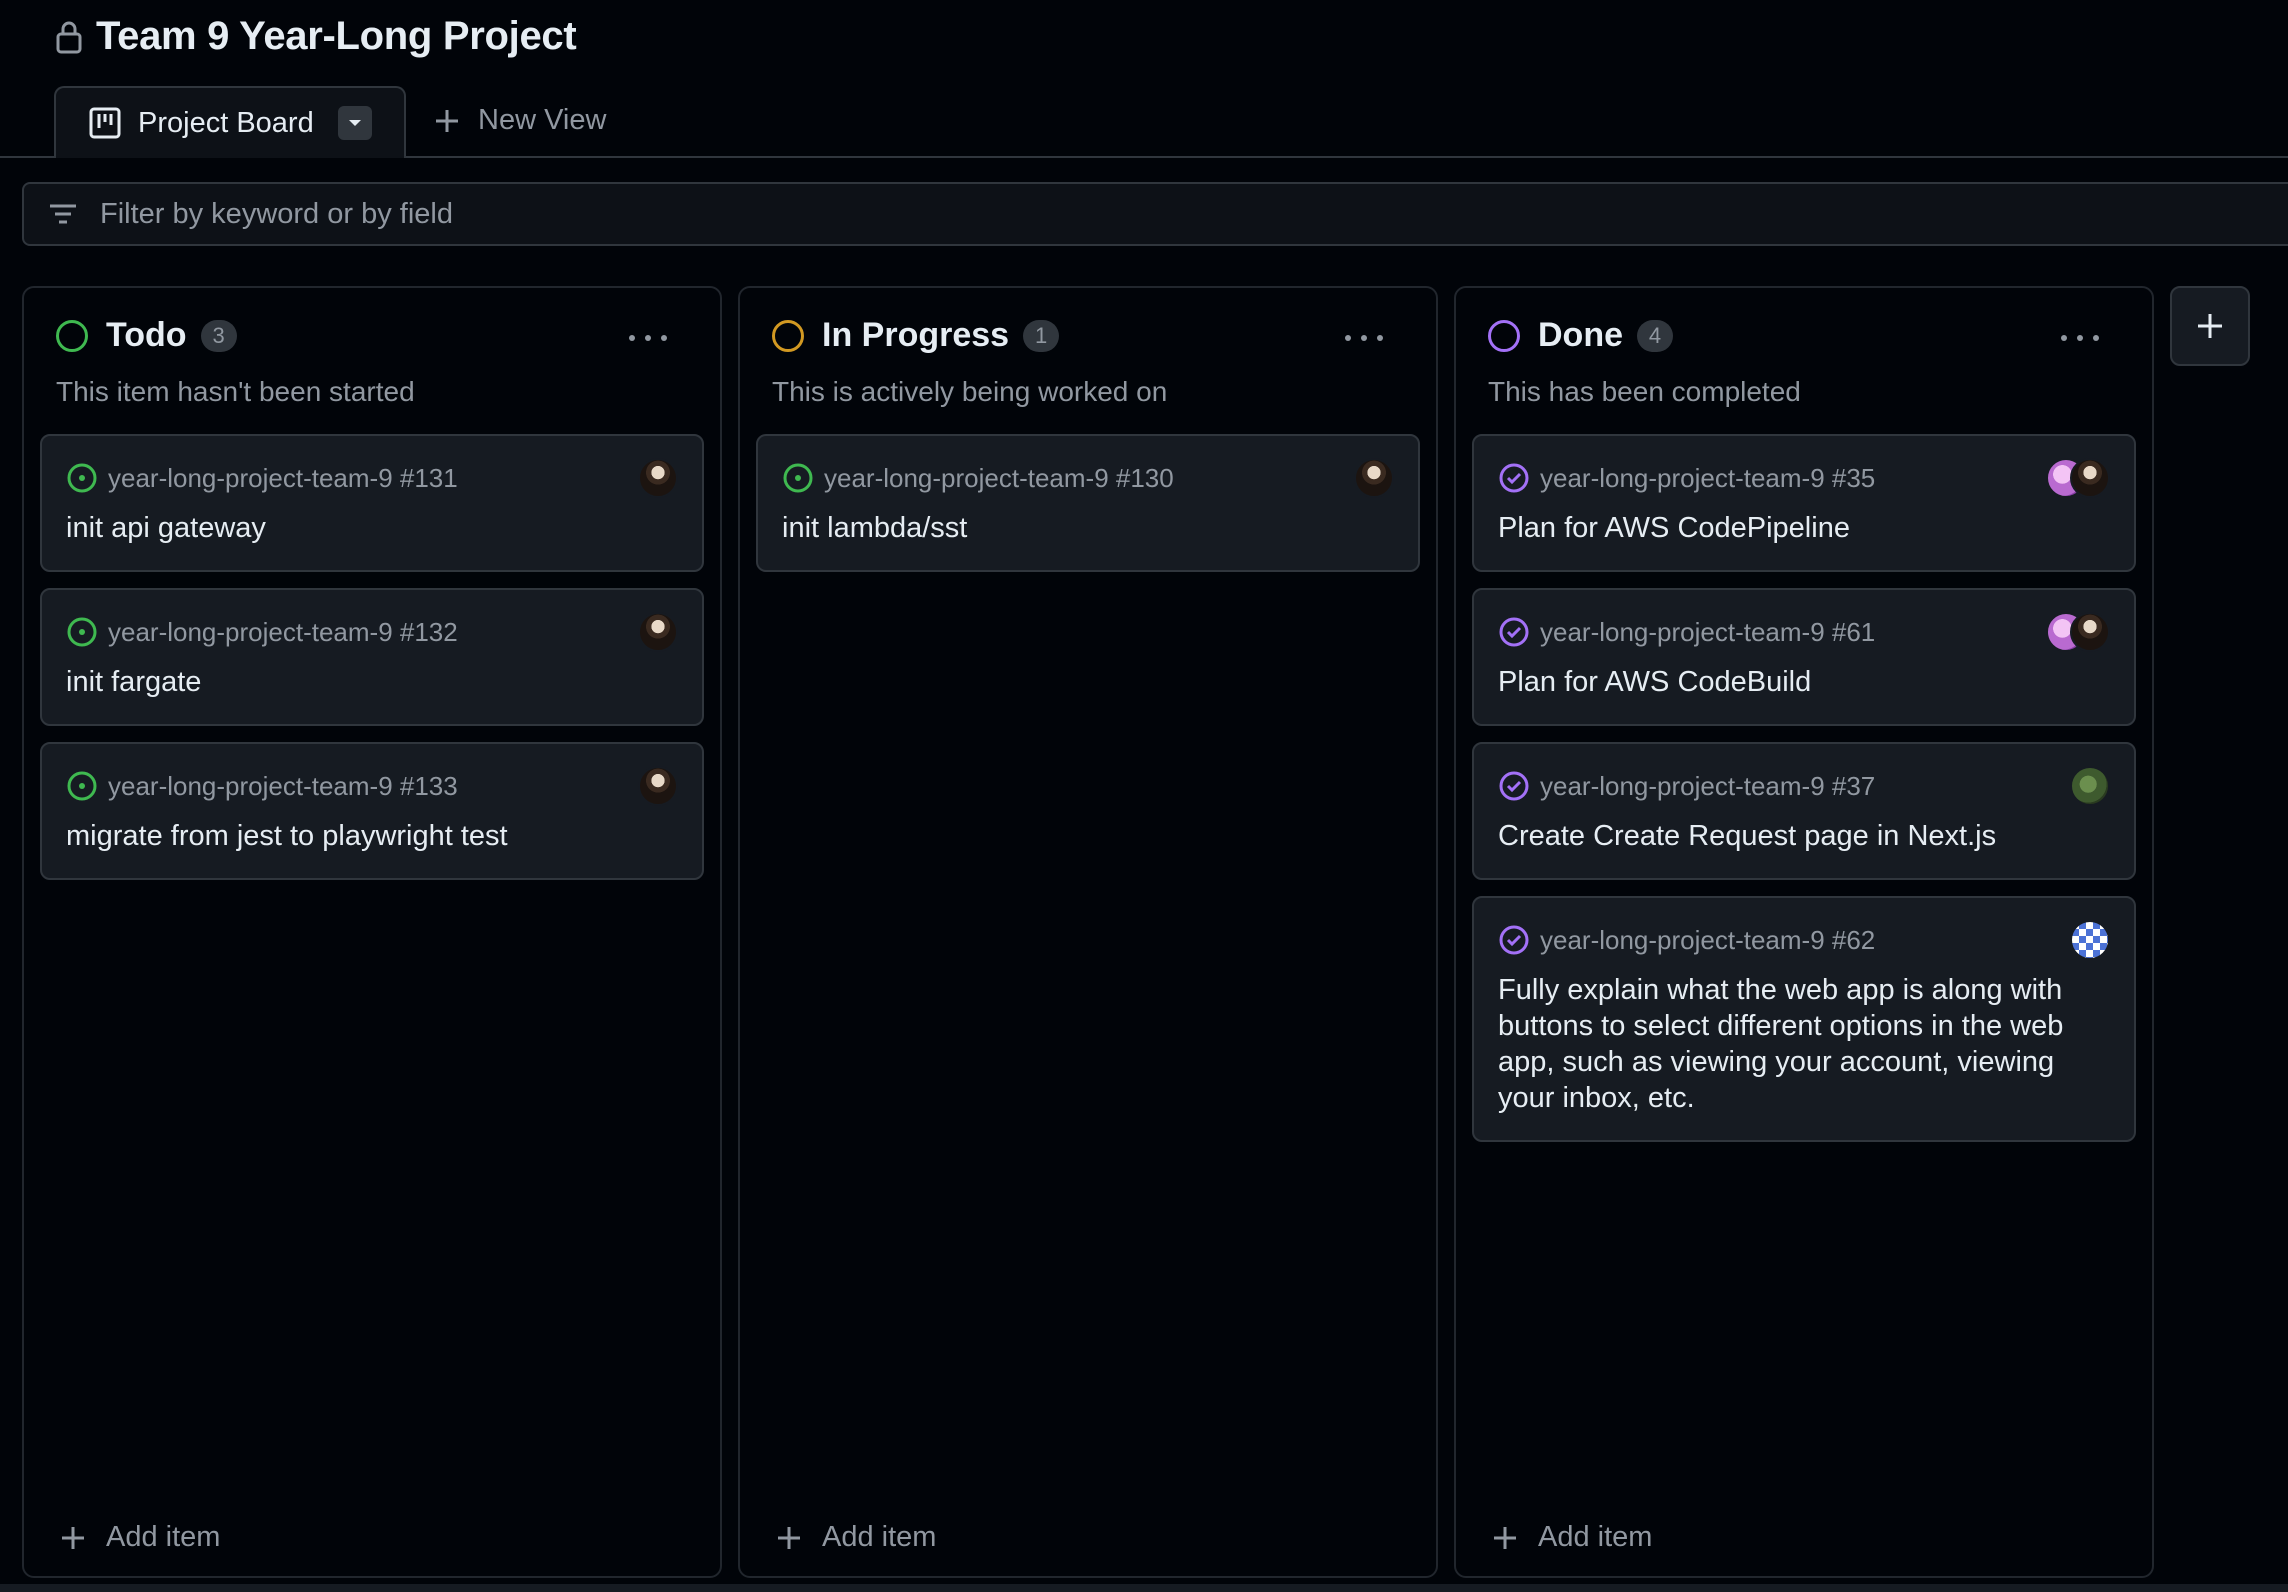  I want to click on column-description: This item hasn't been started, so click(235, 391).